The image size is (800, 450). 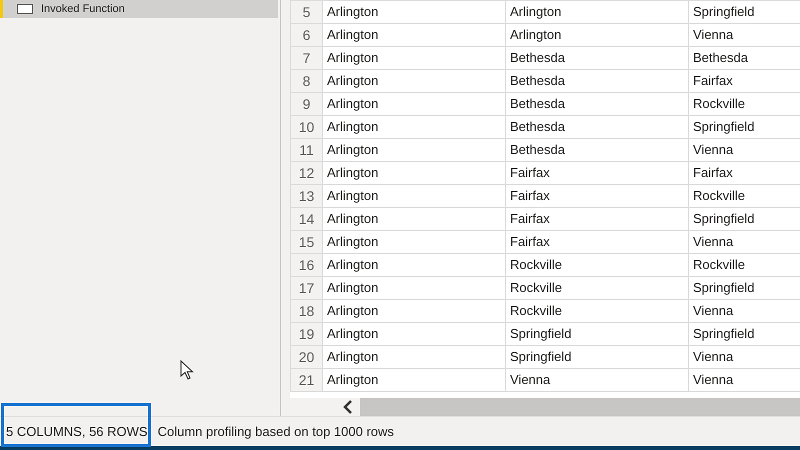 What do you see at coordinates (306, 311) in the screenshot?
I see `row-number: 18` at bounding box center [306, 311].